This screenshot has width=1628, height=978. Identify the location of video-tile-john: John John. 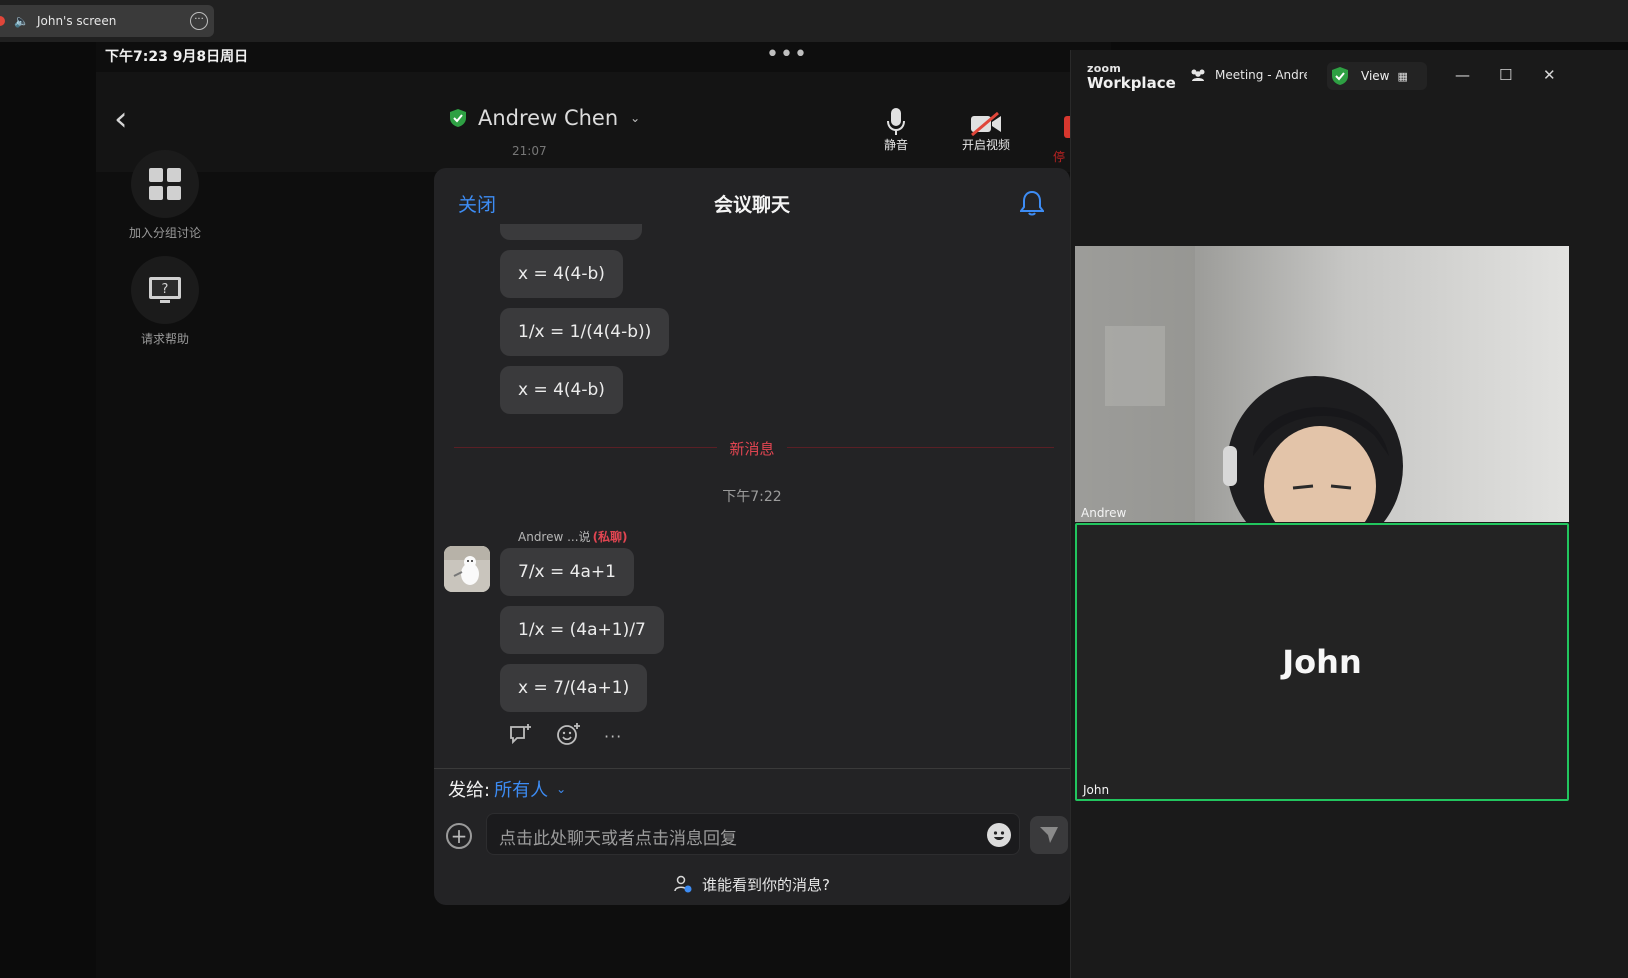
(1322, 662).